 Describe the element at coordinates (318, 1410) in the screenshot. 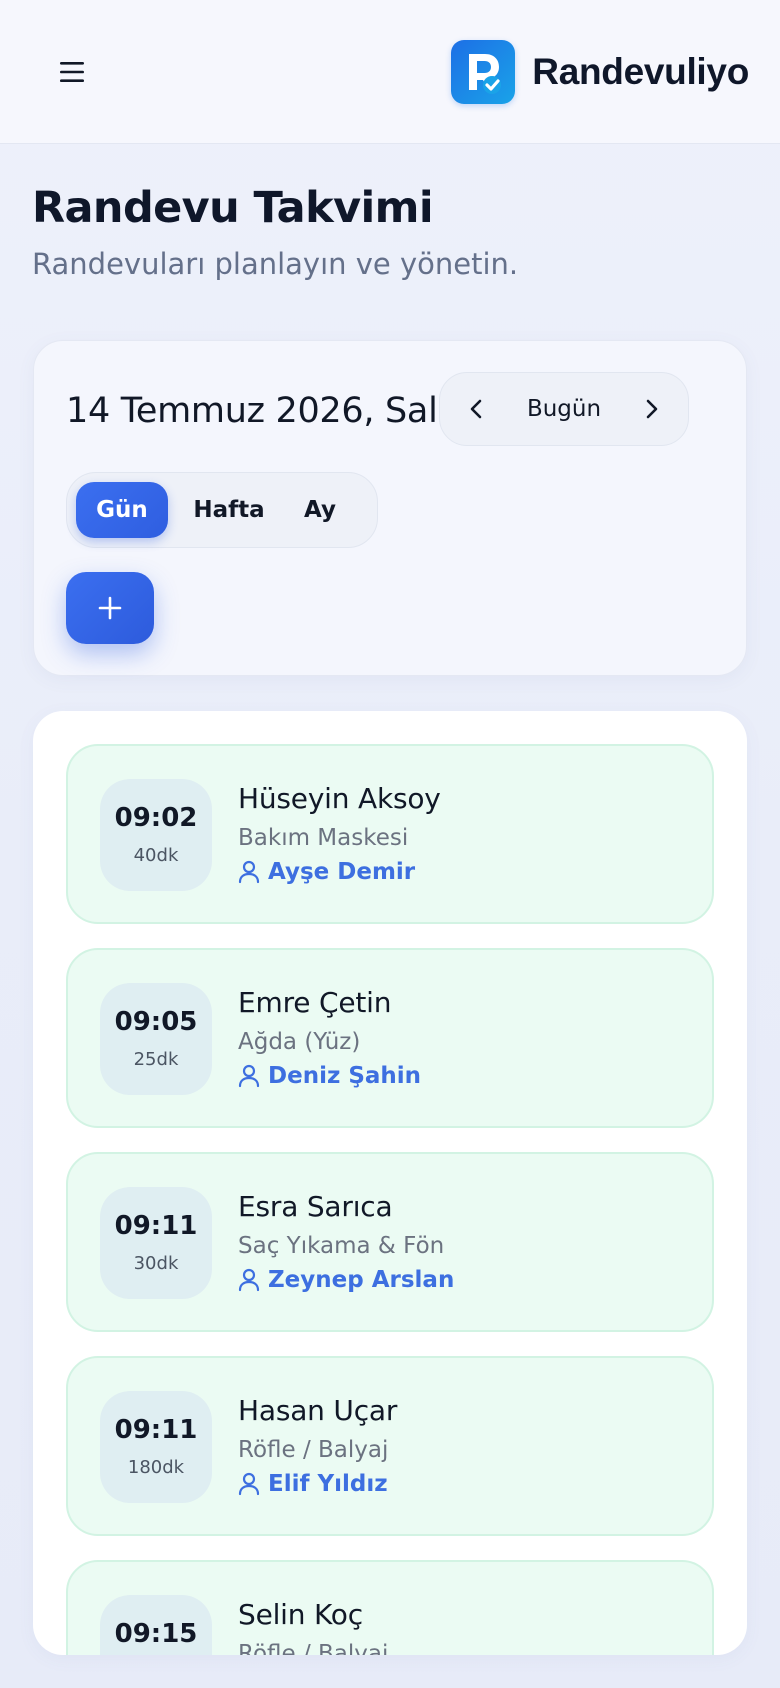

I see `customer-name: Hasan Uçar` at that location.